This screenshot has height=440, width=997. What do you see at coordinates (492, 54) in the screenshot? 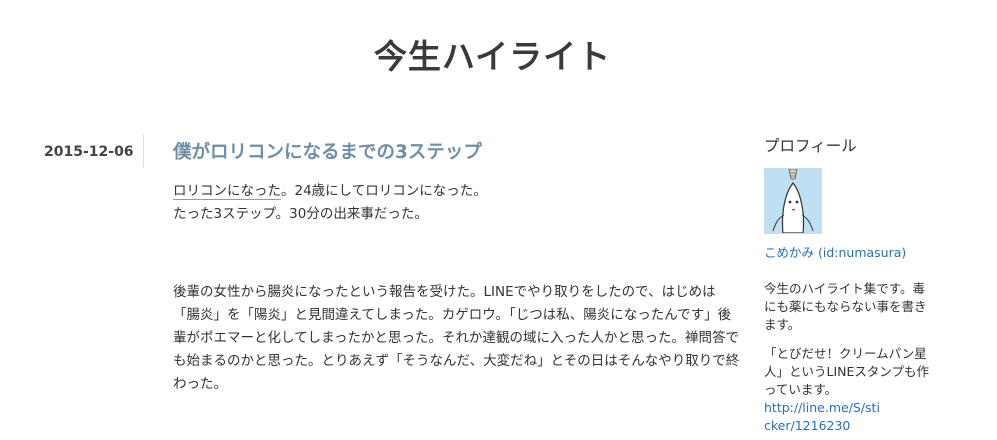
I see `blog-title: 今生ハイライト` at bounding box center [492, 54].